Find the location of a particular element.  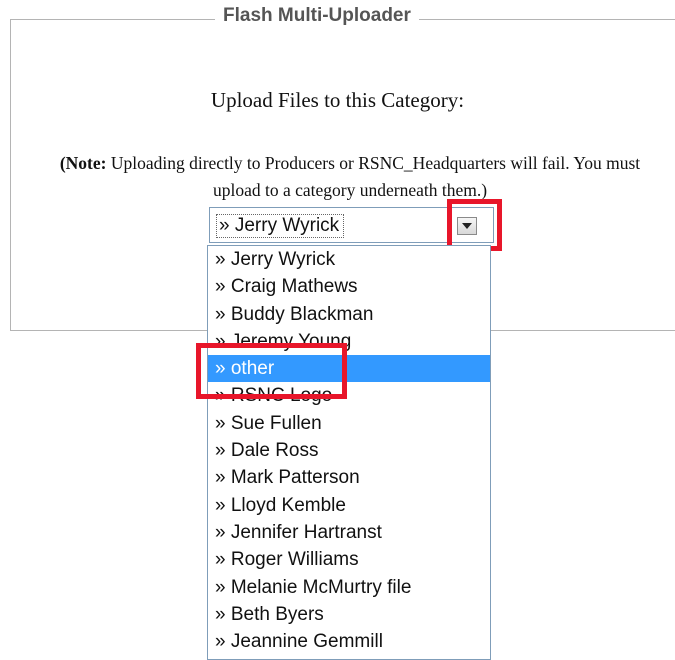

dropdown-option: » Jerry Wyrick is located at coordinates (349, 259).